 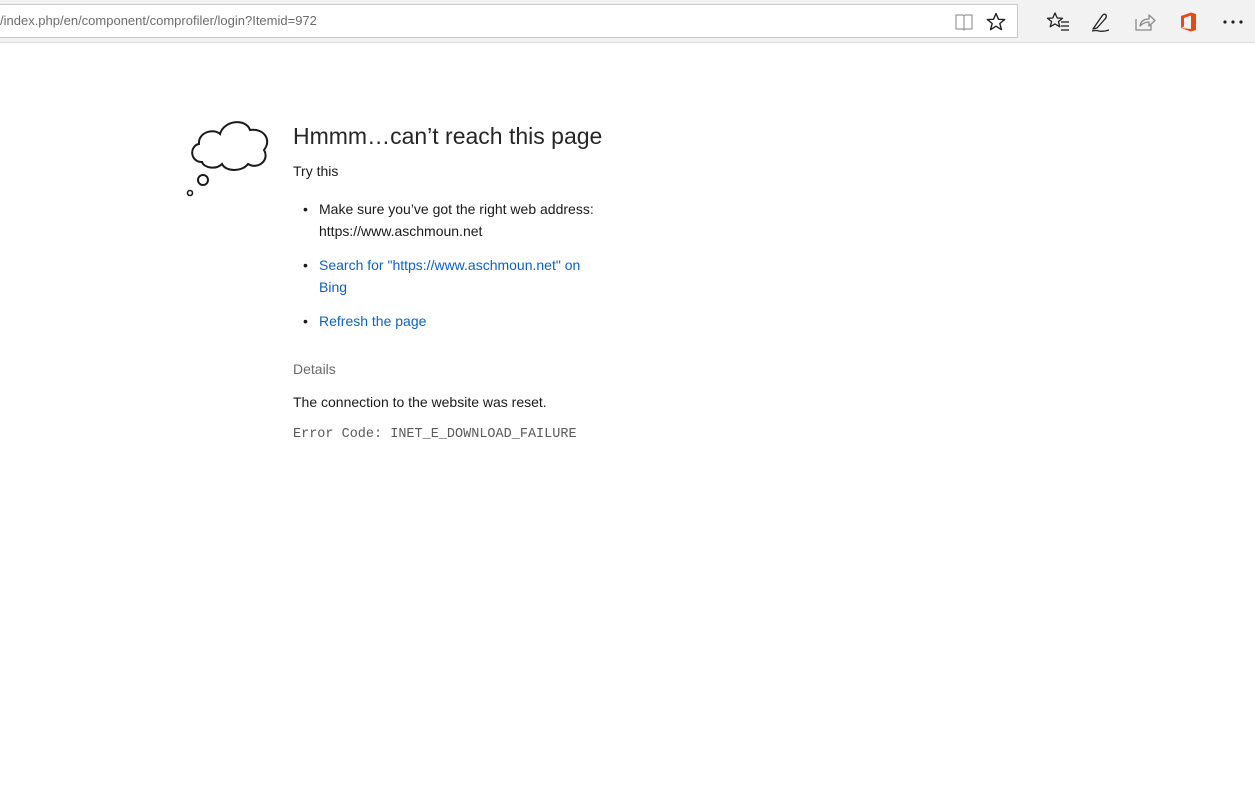 I want to click on thought-cloud-icon, so click(x=229, y=159).